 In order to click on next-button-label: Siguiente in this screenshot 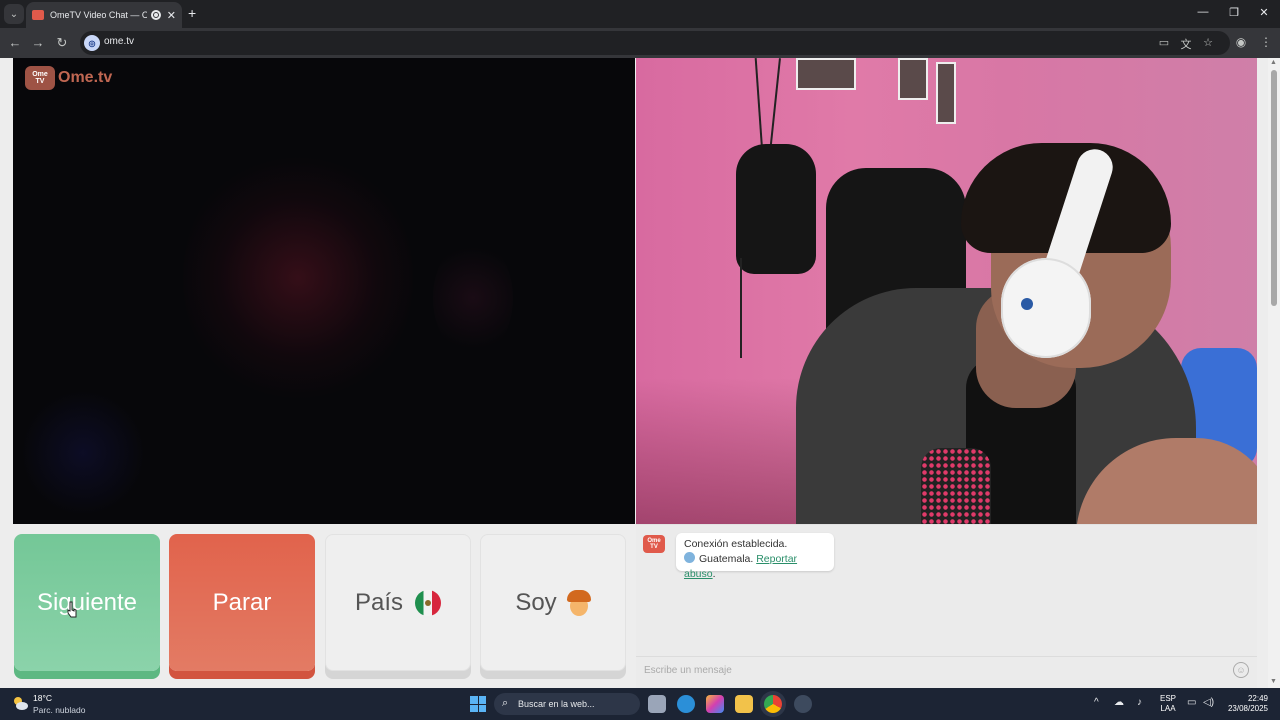, I will do `click(87, 602)`.